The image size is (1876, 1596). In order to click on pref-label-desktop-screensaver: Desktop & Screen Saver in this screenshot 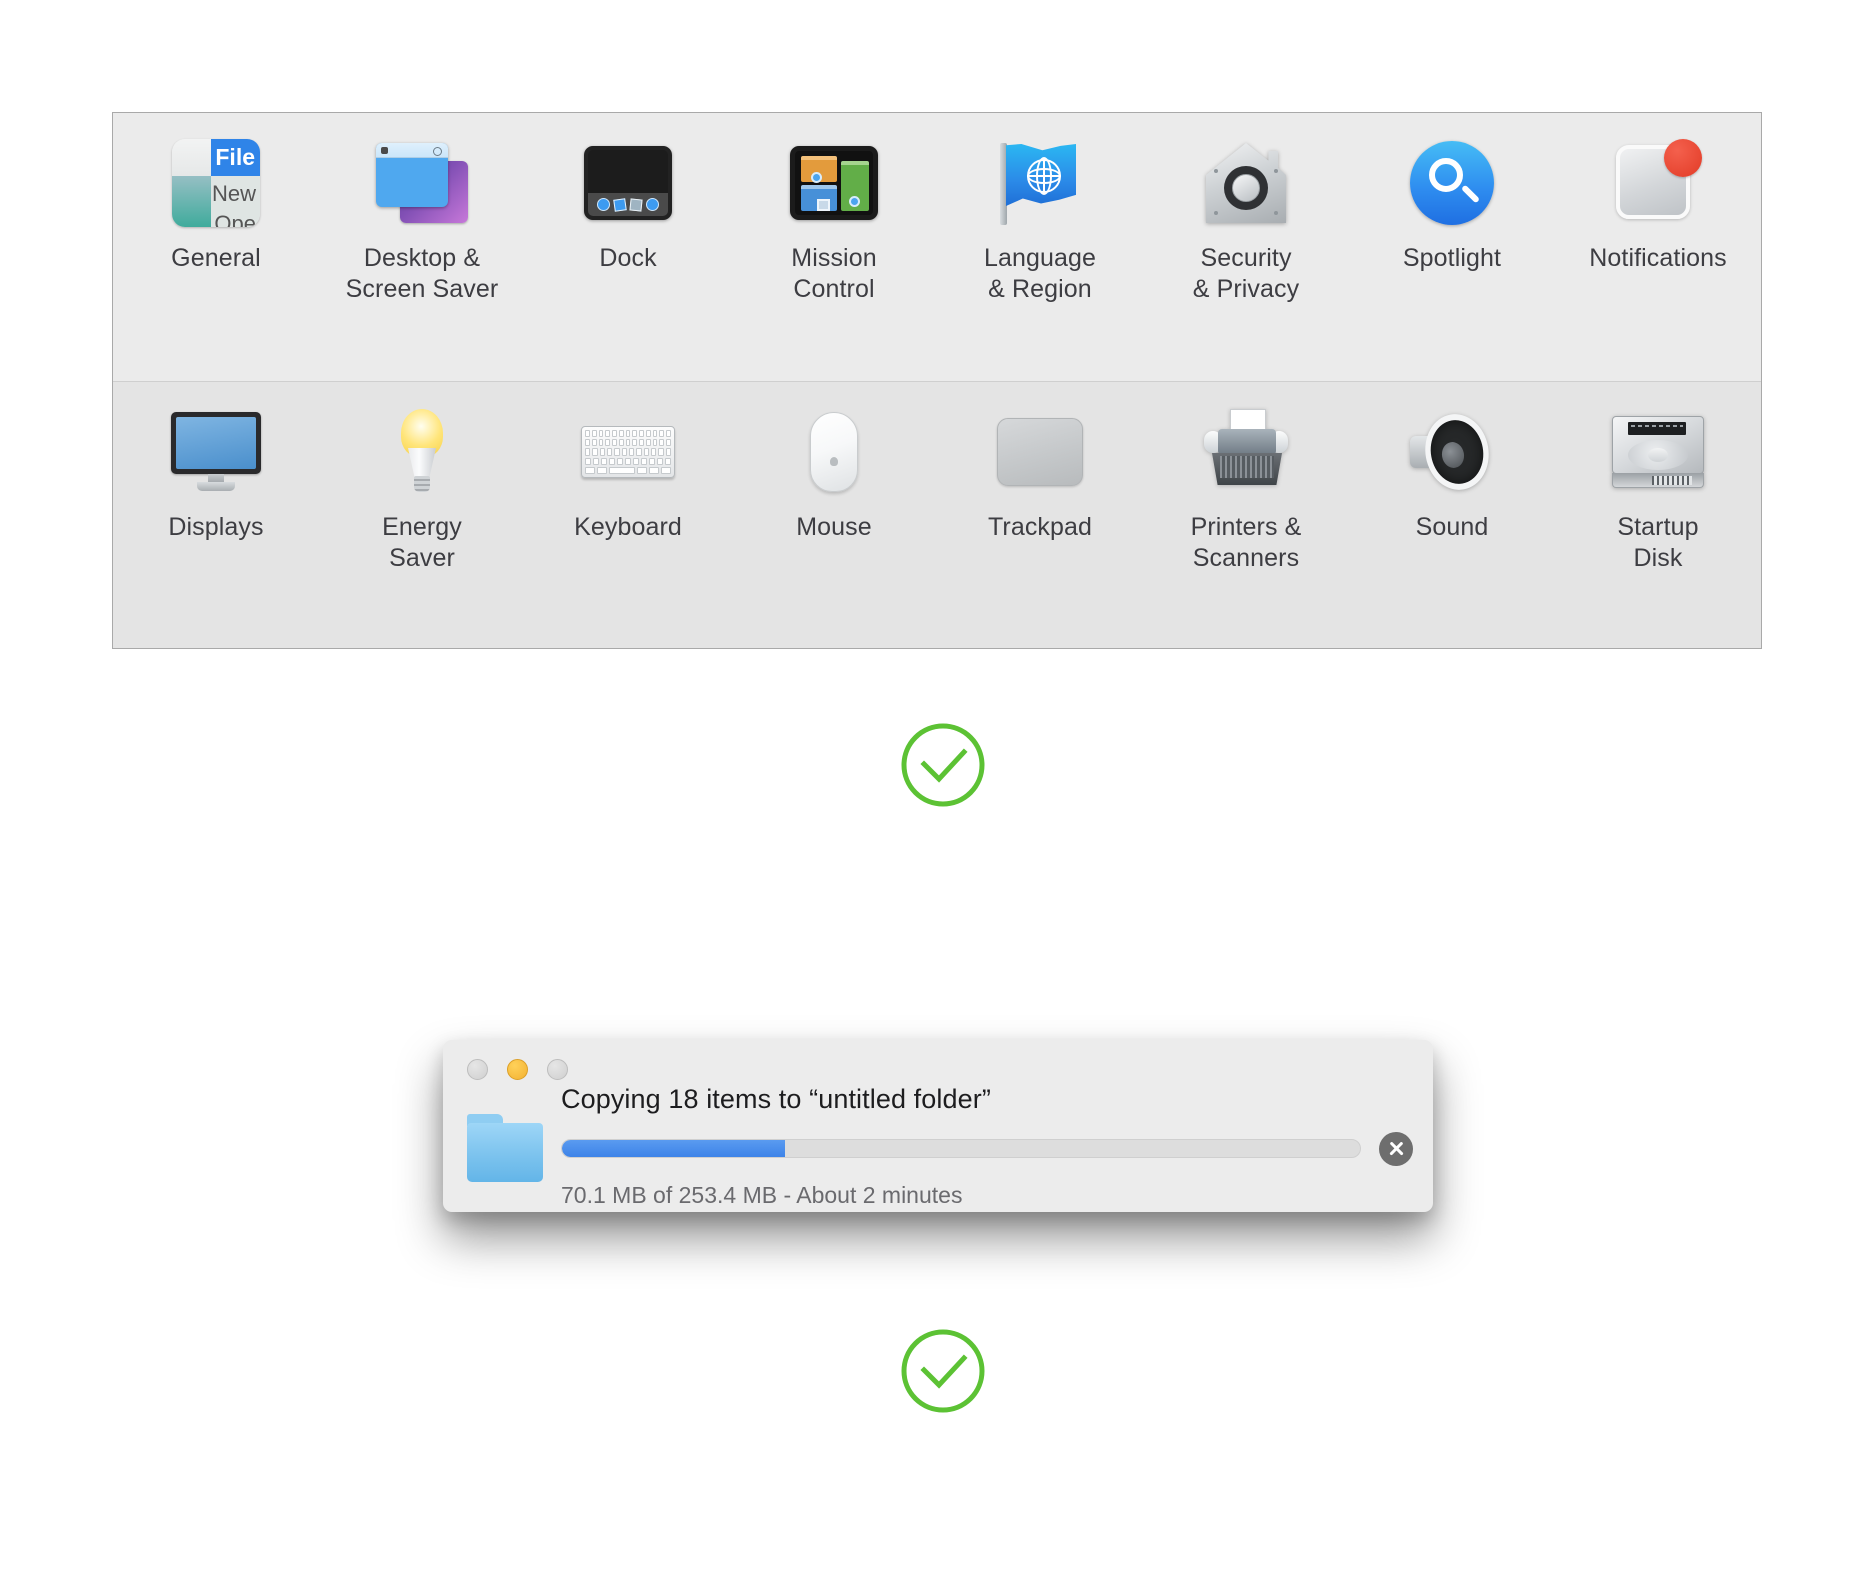, I will do `click(422, 273)`.